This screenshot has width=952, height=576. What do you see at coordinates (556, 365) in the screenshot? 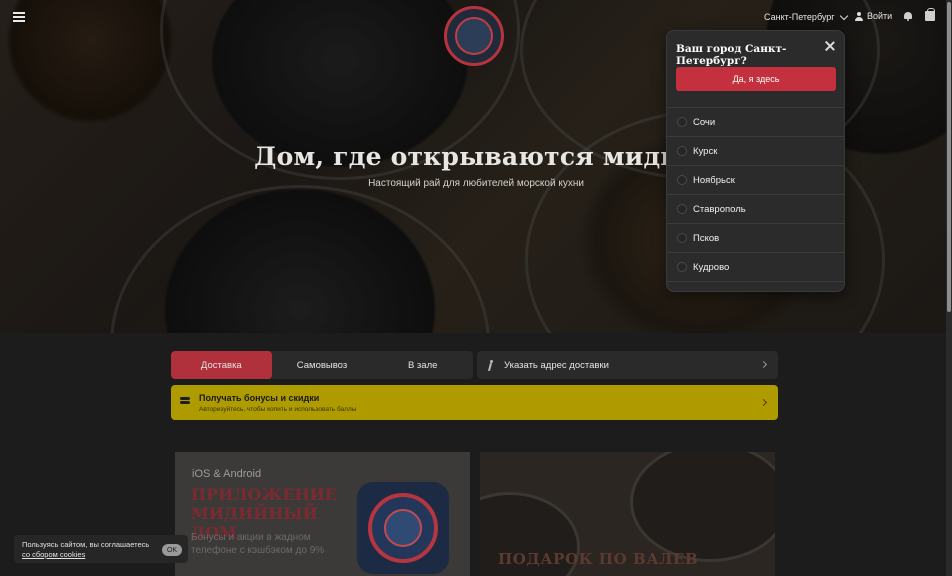
I see `delivery-address-label: Указать адрес доставки` at bounding box center [556, 365].